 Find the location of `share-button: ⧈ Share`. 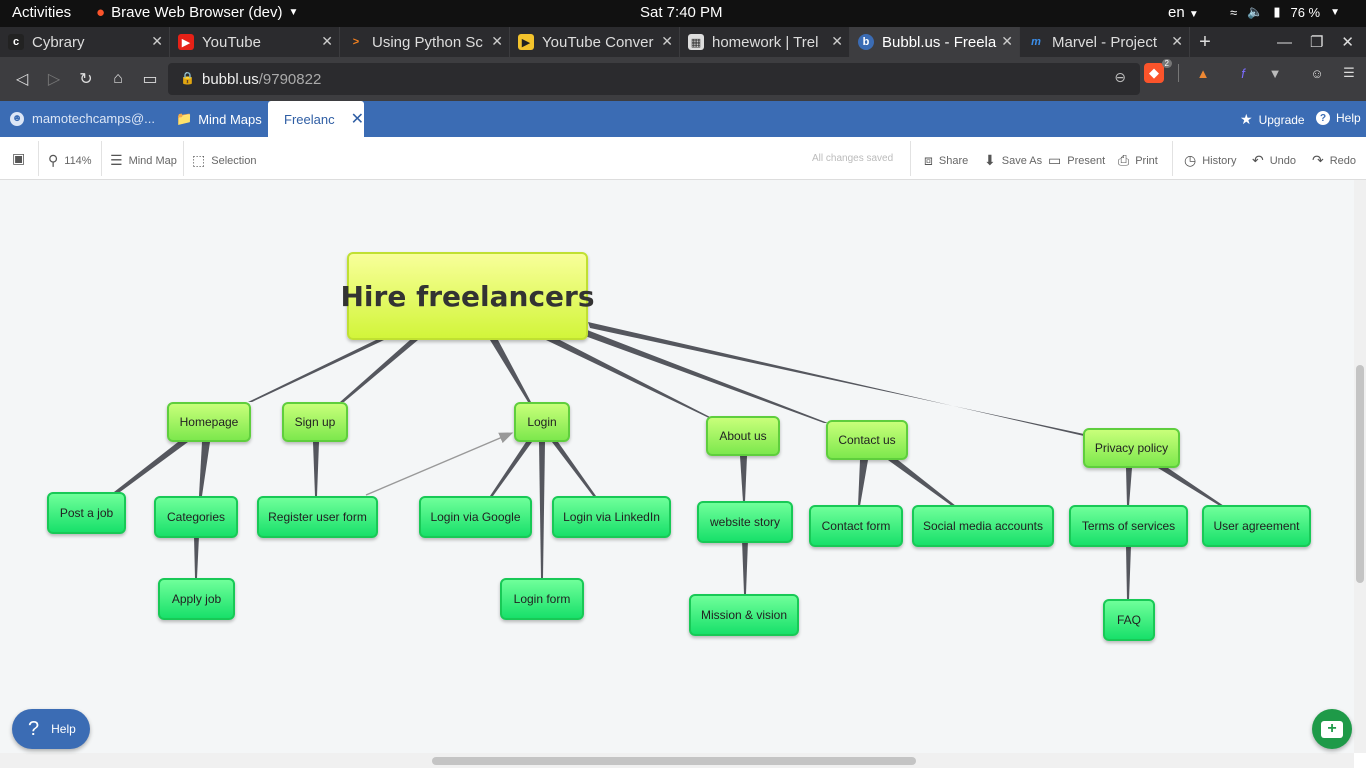

share-button: ⧈ Share is located at coordinates (946, 160).